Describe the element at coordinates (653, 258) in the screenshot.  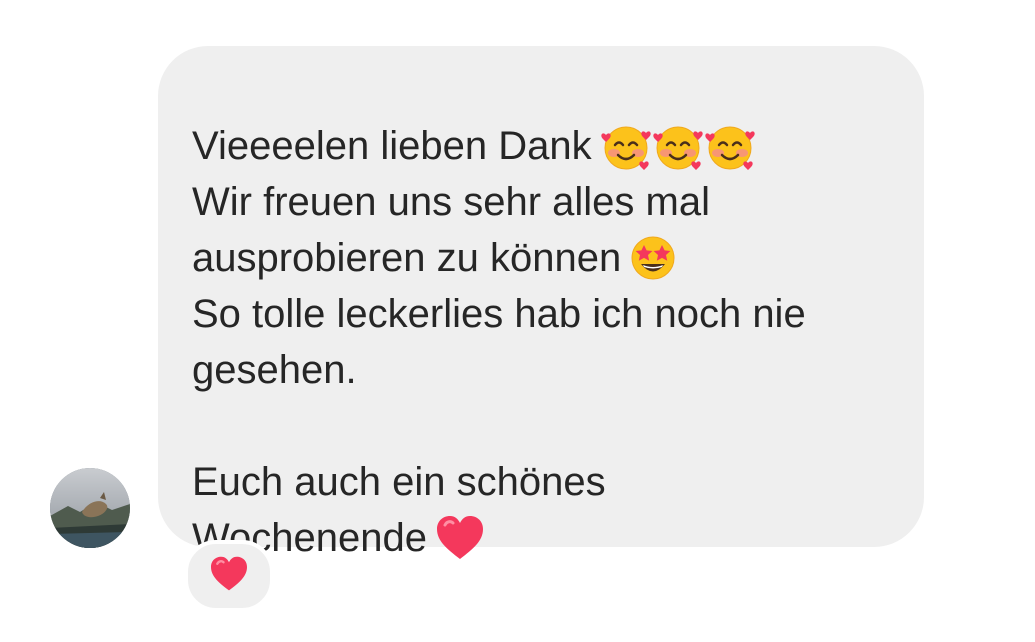
I see `star-struck-icon` at that location.